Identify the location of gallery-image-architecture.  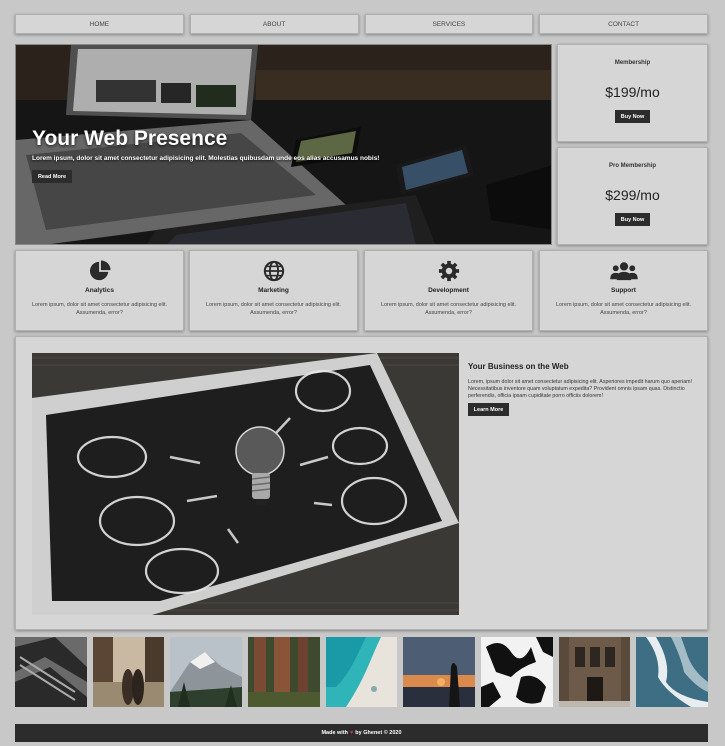
(51, 672).